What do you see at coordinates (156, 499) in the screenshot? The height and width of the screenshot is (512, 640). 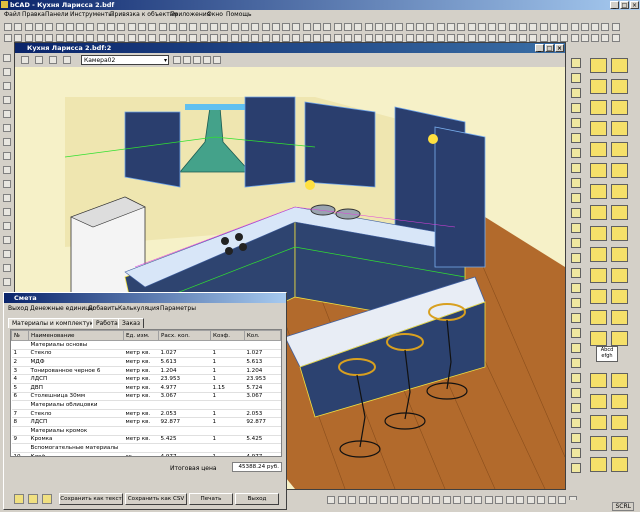 I see `save-as-csv-button: Сохранить как CSV` at bounding box center [156, 499].